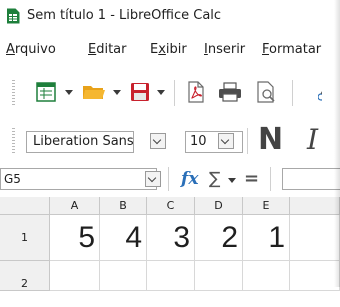 The width and height of the screenshot is (340, 307). What do you see at coordinates (320, 91) in the screenshot?
I see `cut-icon` at bounding box center [320, 91].